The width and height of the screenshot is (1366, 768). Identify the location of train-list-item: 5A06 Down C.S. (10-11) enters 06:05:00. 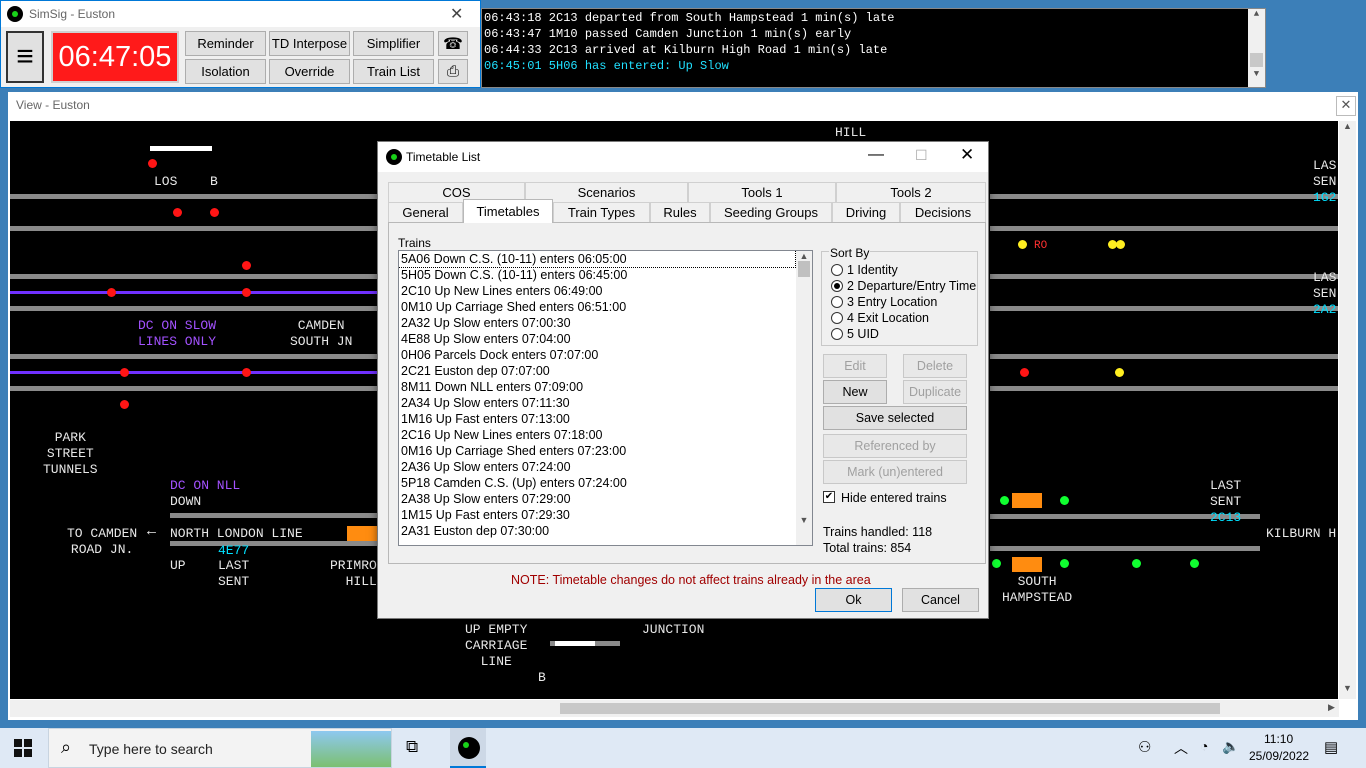
(597, 259).